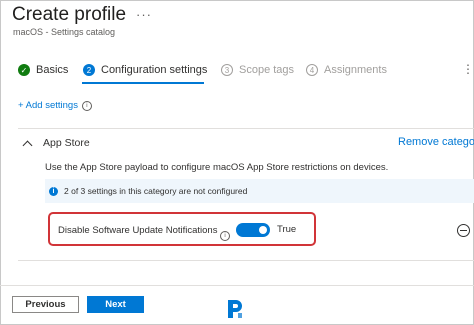 The width and height of the screenshot is (474, 325). What do you see at coordinates (27, 145) in the screenshot?
I see `chevron-up-icon` at bounding box center [27, 145].